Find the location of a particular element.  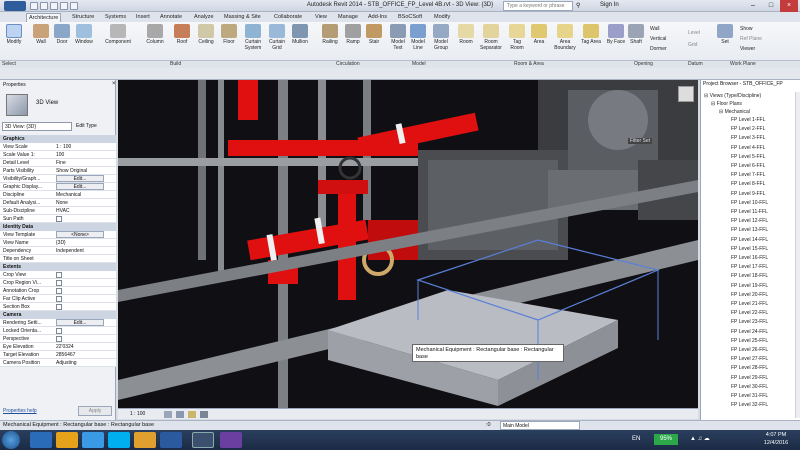

tag-area-button: Tag Area is located at coordinates (591, 34).